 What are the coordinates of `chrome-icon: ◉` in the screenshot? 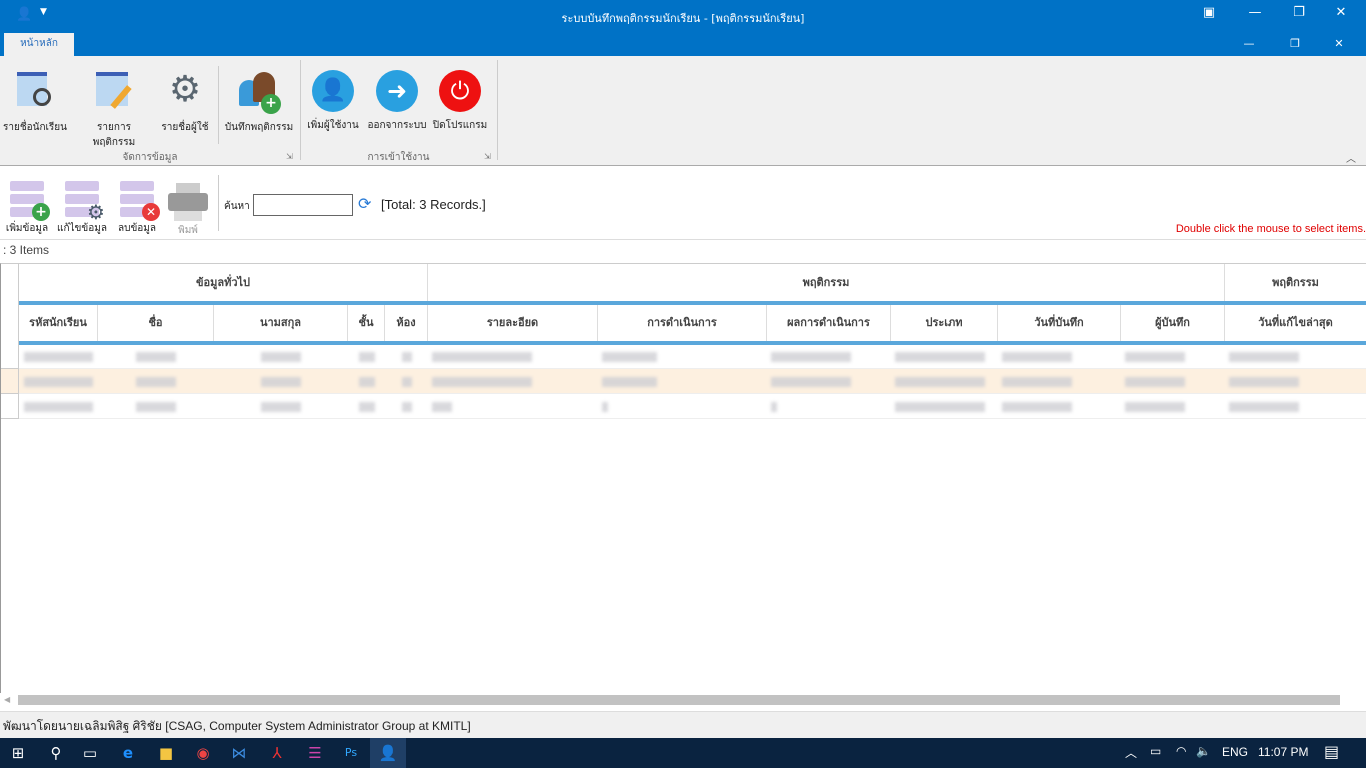 It's located at (203, 753).